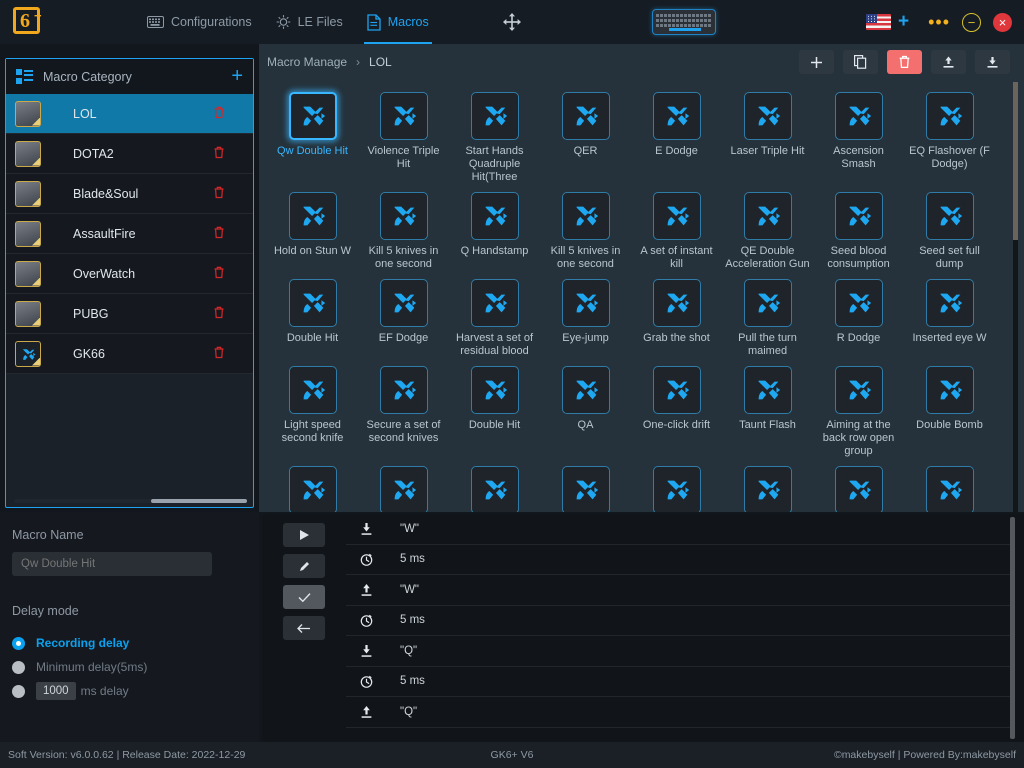  What do you see at coordinates (683, 22) in the screenshot?
I see `keyboard-device-icon` at bounding box center [683, 22].